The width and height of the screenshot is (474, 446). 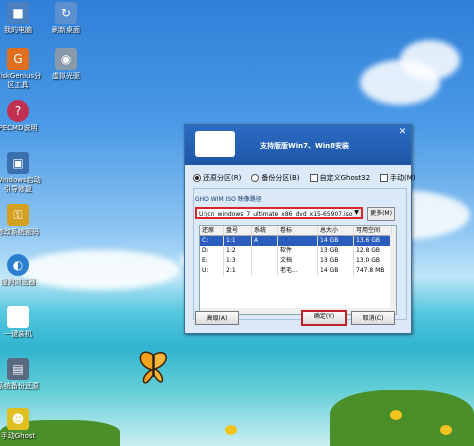 I want to click on table-row: E: 1:3 文档 13 GB 13.0 GB, so click(x=298, y=261).